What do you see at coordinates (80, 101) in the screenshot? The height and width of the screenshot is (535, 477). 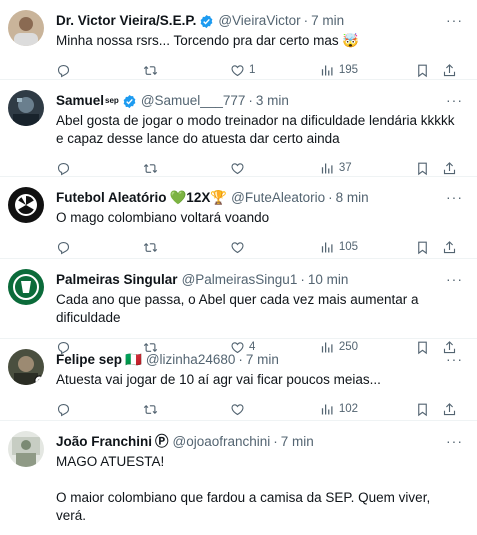 I see `author-name: Samuel` at bounding box center [80, 101].